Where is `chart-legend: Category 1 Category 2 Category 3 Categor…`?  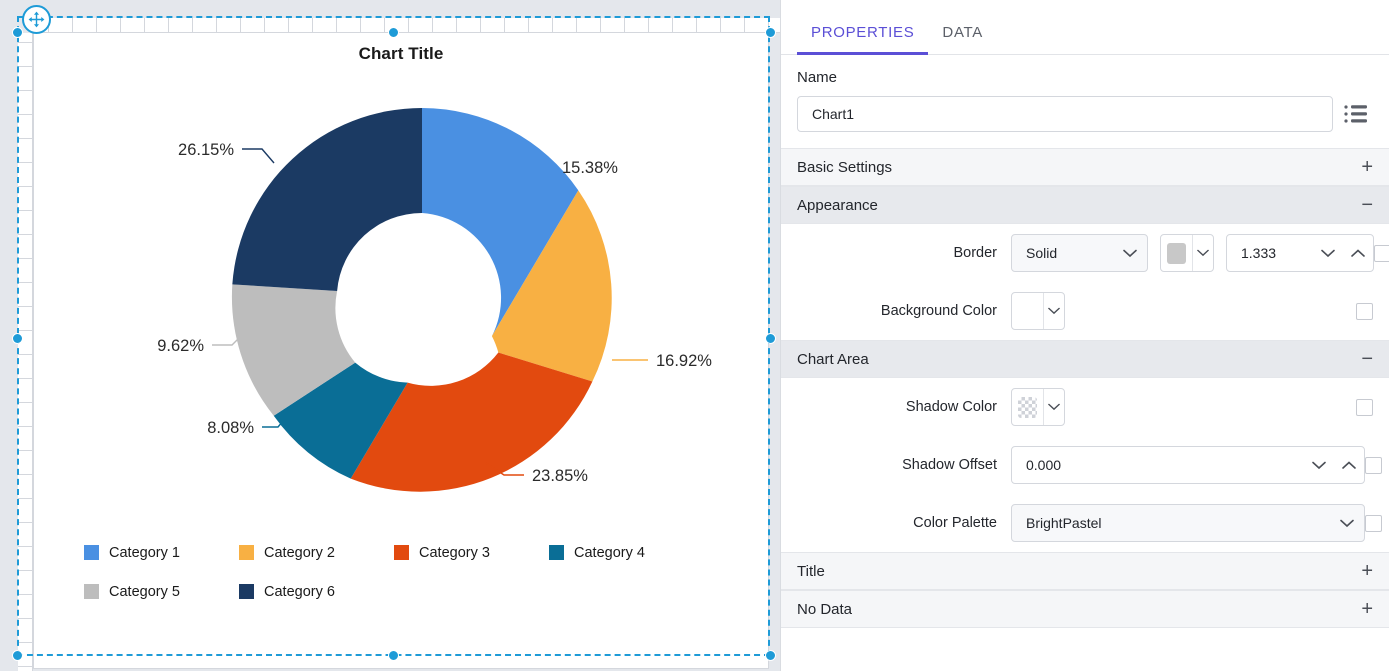
chart-legend: Category 1 Category 2 Category 3 Categor… is located at coordinates (414, 572).